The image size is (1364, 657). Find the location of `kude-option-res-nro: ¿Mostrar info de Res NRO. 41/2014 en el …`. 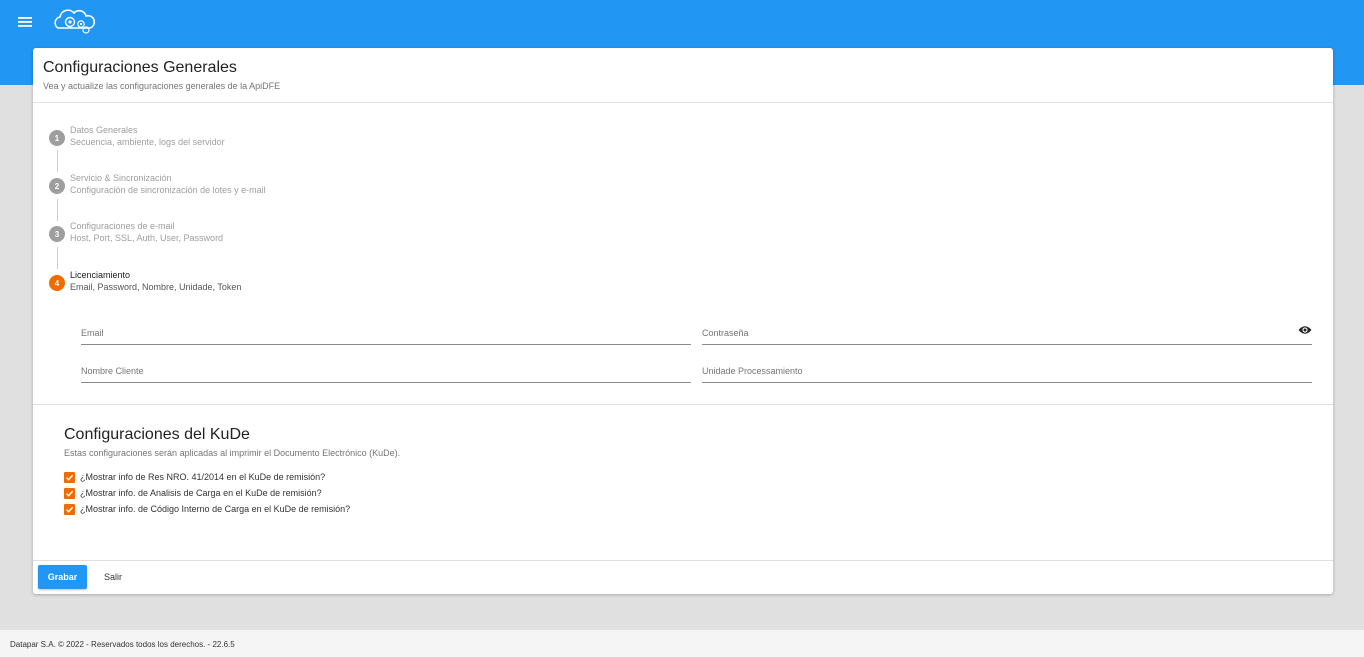

kude-option-res-nro: ¿Mostrar info de Res NRO. 41/2014 en el … is located at coordinates (194, 477).